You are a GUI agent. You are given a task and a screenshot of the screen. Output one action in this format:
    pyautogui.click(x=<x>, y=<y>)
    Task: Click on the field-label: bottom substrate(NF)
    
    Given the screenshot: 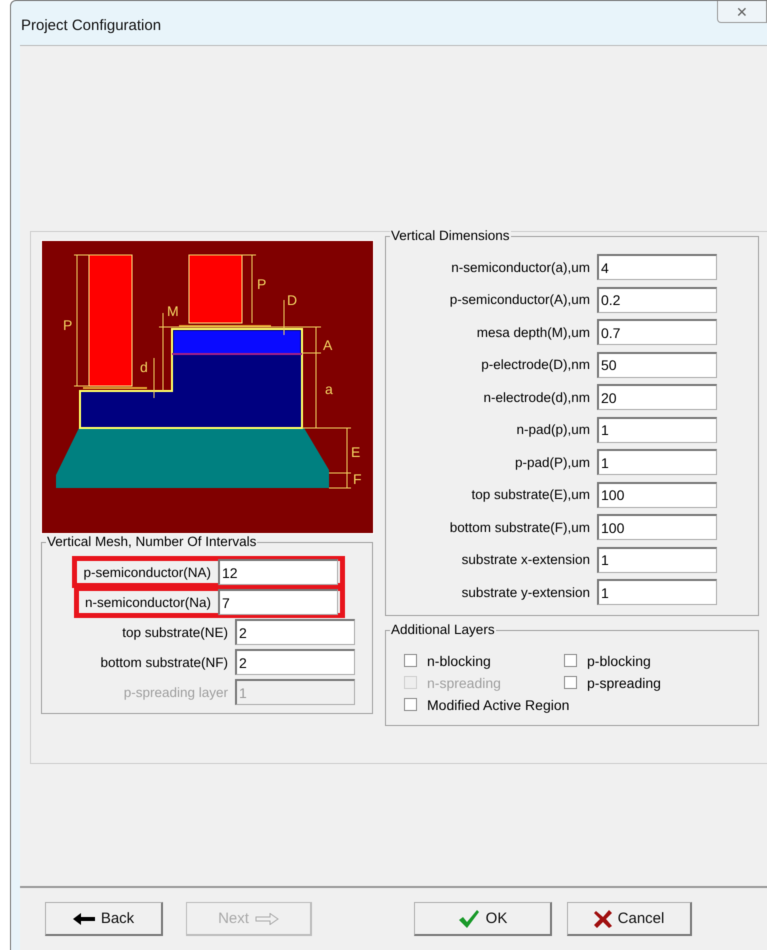 What is the action you would take?
    pyautogui.click(x=164, y=662)
    